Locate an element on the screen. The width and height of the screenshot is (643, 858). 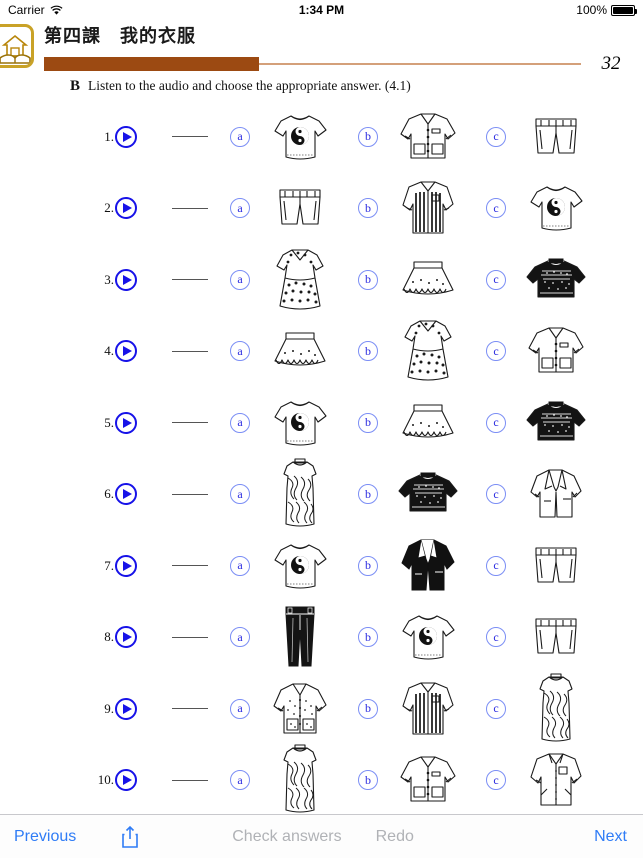
redo-button: Redo is located at coordinates (395, 837).